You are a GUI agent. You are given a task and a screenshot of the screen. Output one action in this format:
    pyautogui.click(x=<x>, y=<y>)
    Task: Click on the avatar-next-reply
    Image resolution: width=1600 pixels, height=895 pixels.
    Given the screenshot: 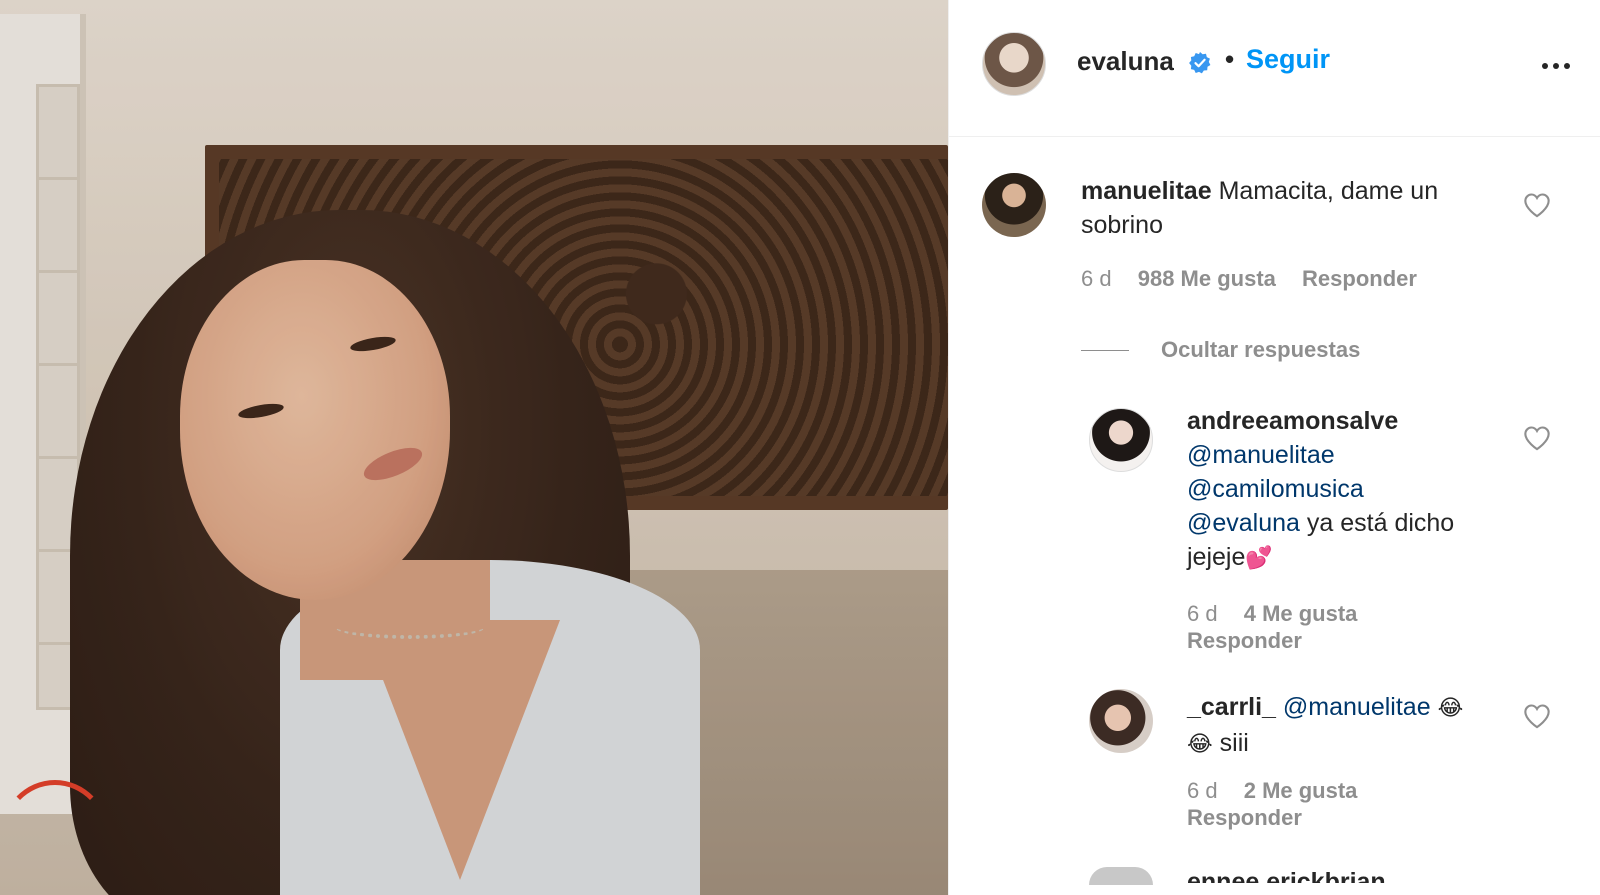 What is the action you would take?
    pyautogui.click(x=1121, y=876)
    